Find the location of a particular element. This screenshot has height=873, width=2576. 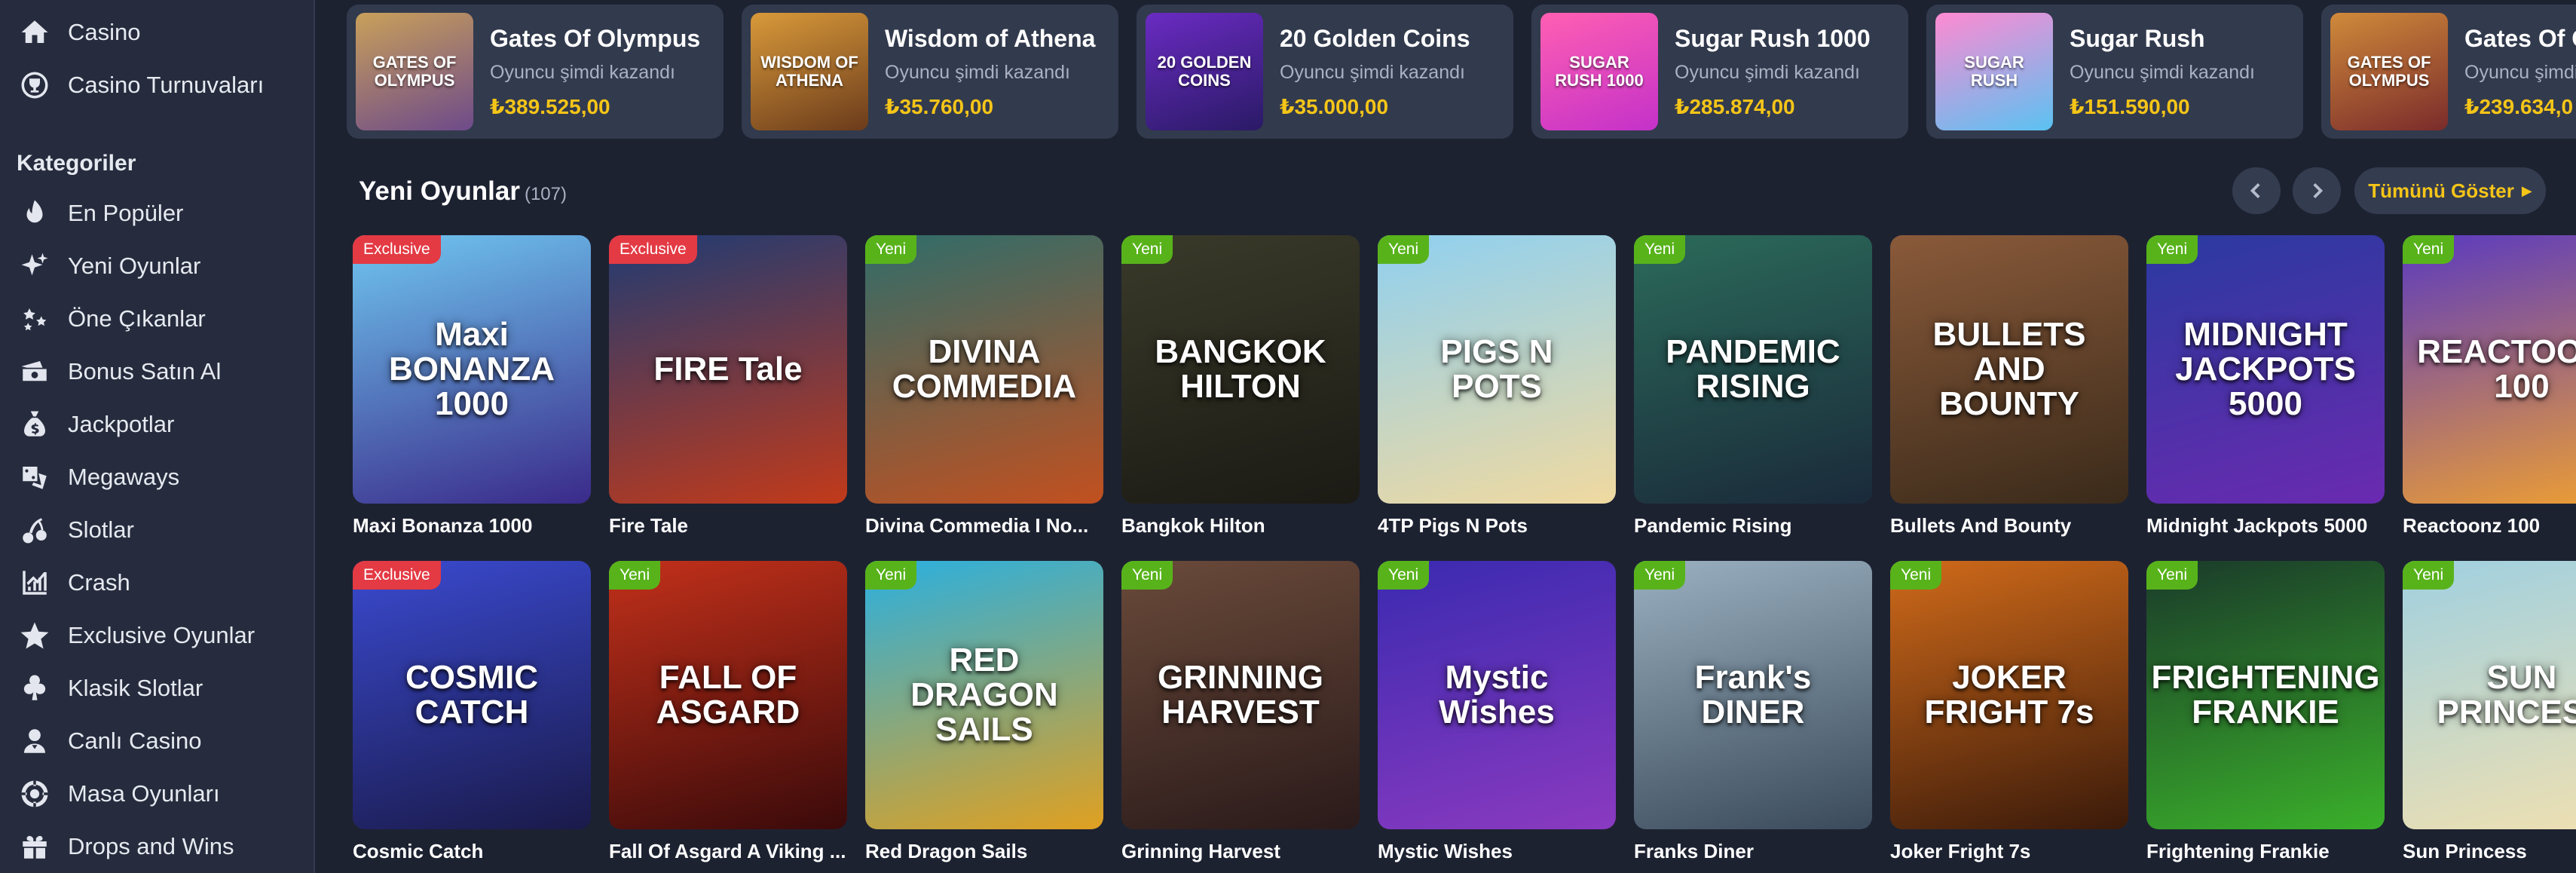

thumbnail-title: BULLETS AND BOUNTY is located at coordinates (2009, 369).